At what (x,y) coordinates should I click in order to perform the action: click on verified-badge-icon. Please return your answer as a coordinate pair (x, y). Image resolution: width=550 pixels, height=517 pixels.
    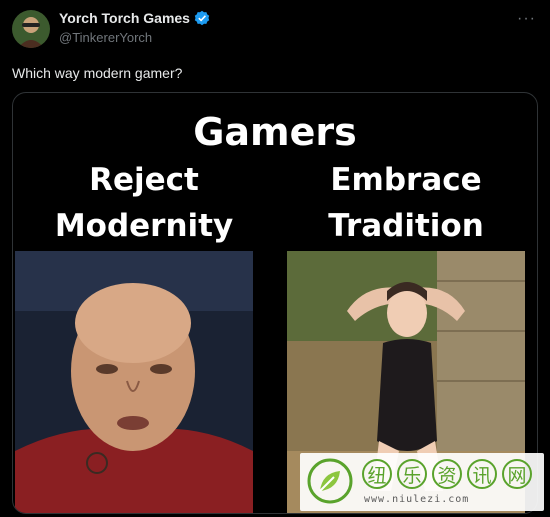
    Looking at the image, I should click on (202, 18).